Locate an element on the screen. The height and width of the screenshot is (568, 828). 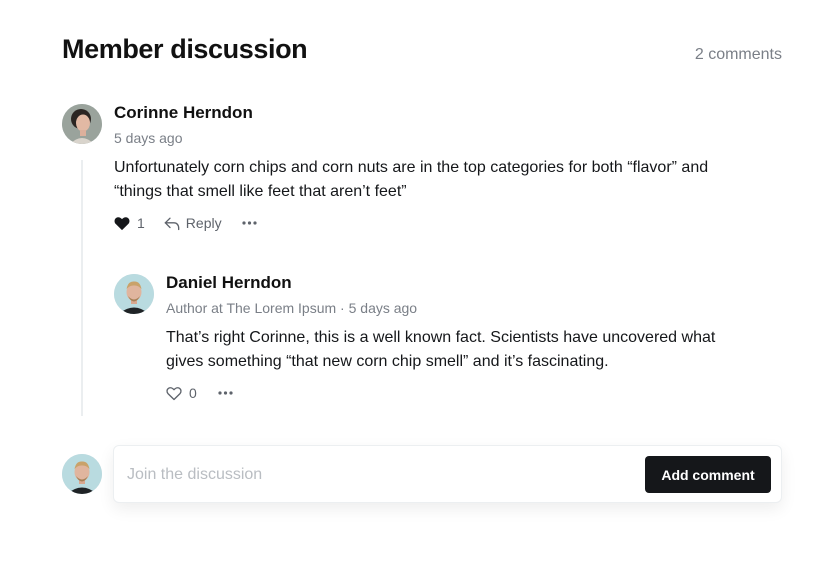
reply-button: Reply is located at coordinates (193, 223).